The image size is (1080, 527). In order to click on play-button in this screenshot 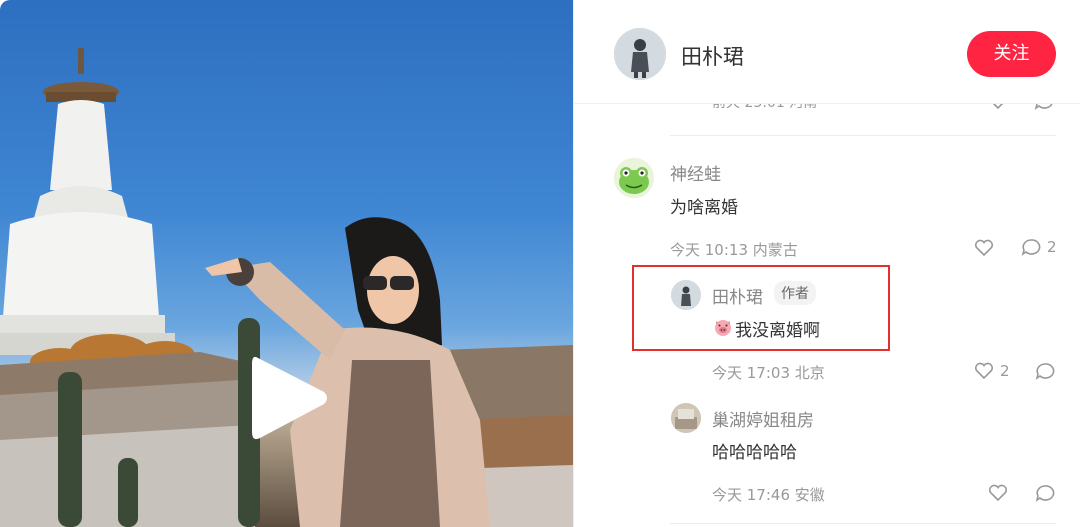, I will do `click(290, 398)`.